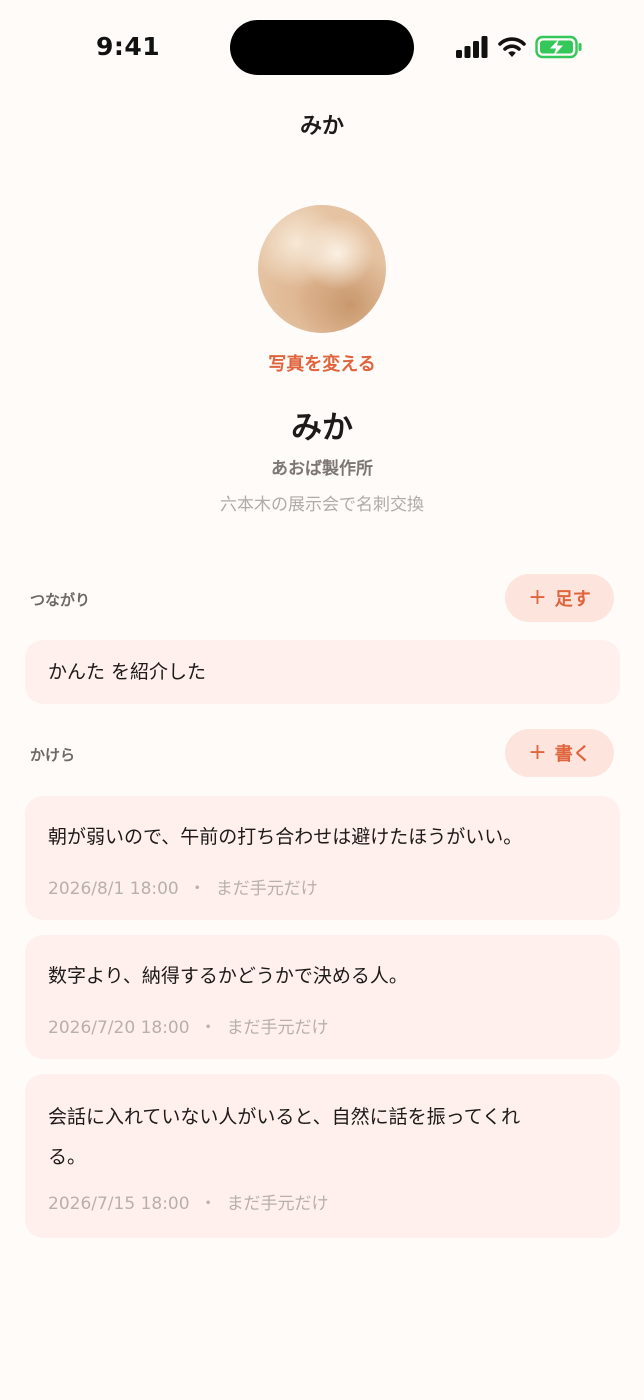 The height and width of the screenshot is (1400, 644). Describe the element at coordinates (572, 599) in the screenshot. I see `add-connection-label: 足す` at that location.